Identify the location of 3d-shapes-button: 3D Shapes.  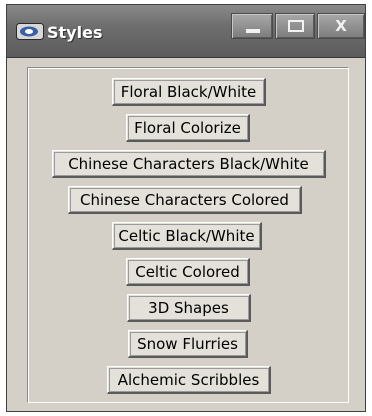
(189, 308).